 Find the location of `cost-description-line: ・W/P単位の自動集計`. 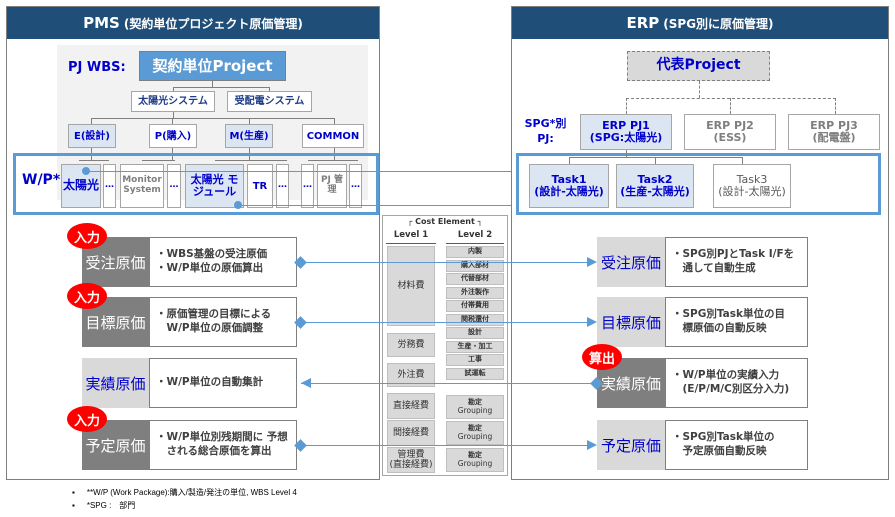

cost-description-line: ・W/P単位の自動集計 is located at coordinates (210, 382).